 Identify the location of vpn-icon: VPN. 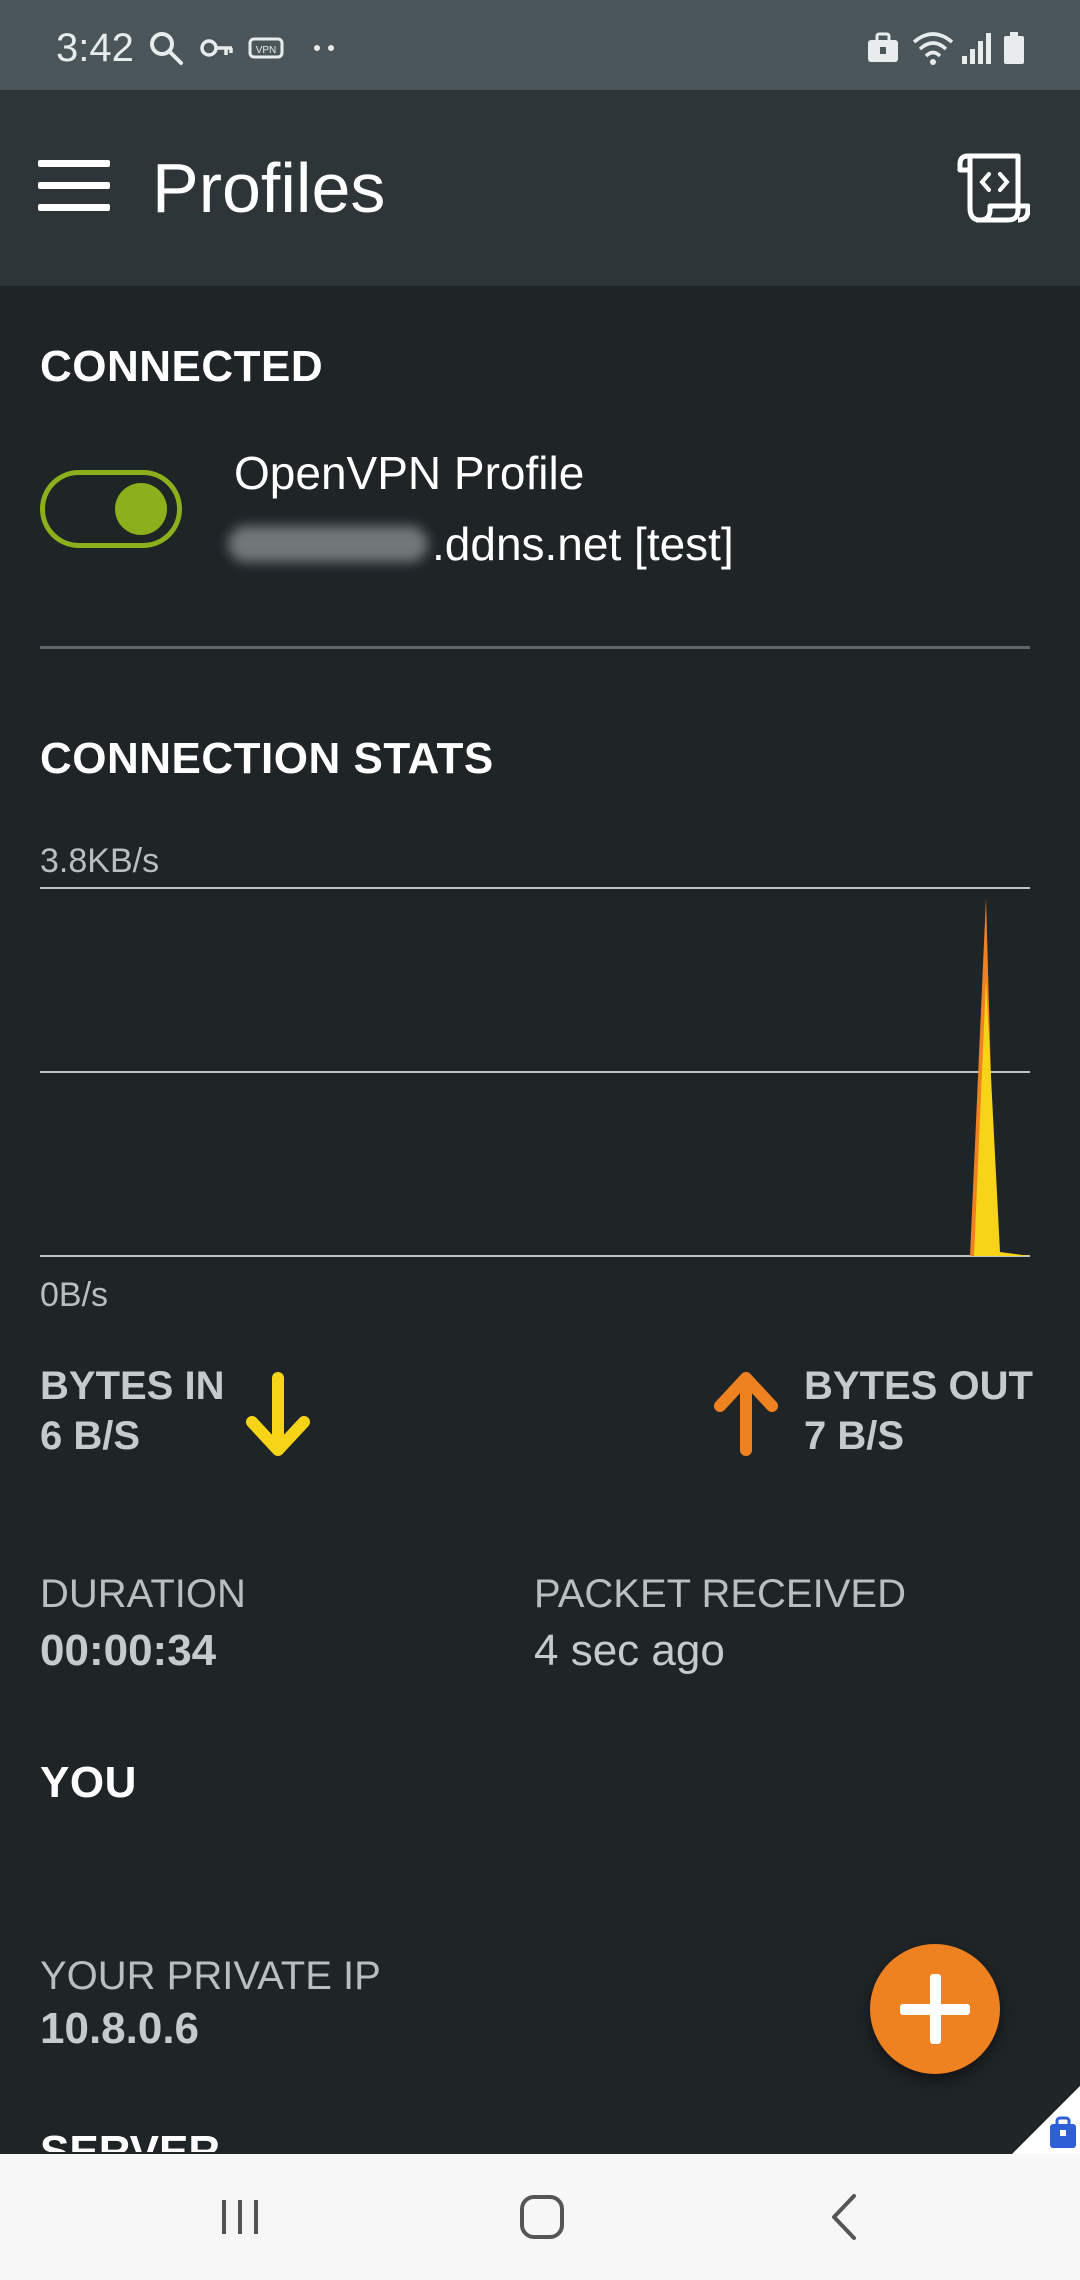
(266, 48).